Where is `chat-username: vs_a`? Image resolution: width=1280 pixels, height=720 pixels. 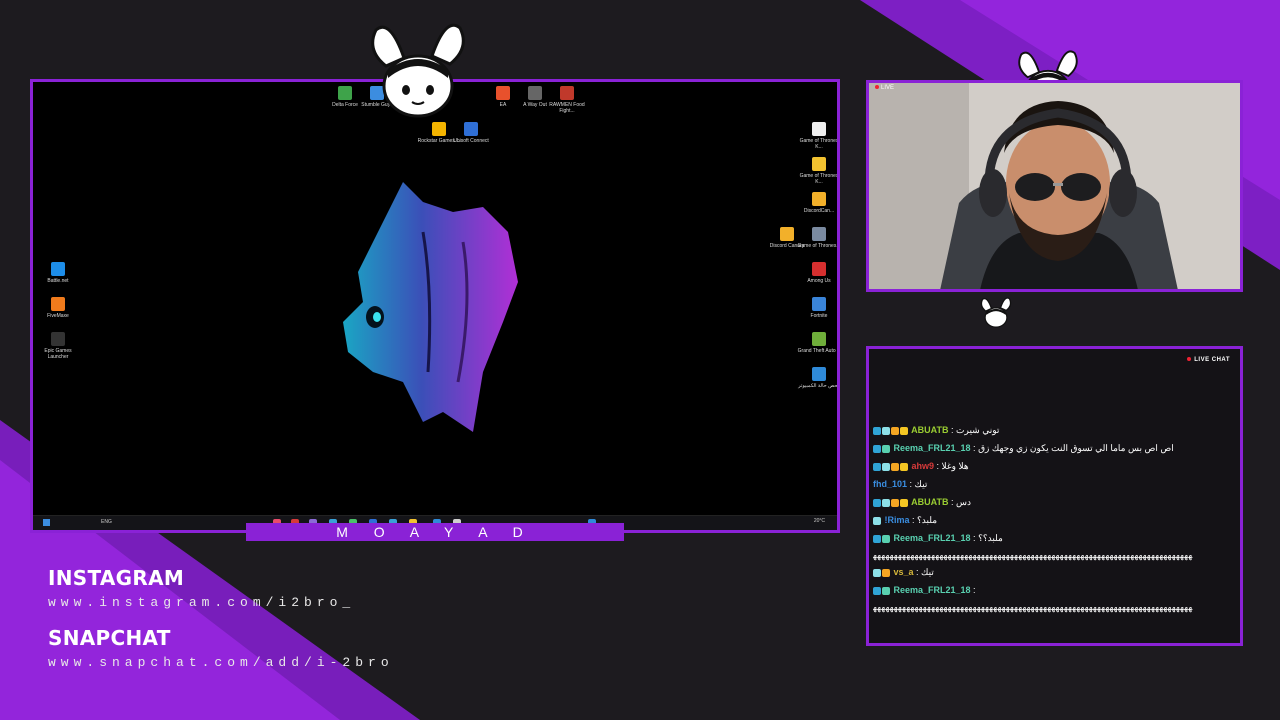
chat-username: vs_a is located at coordinates (903, 572).